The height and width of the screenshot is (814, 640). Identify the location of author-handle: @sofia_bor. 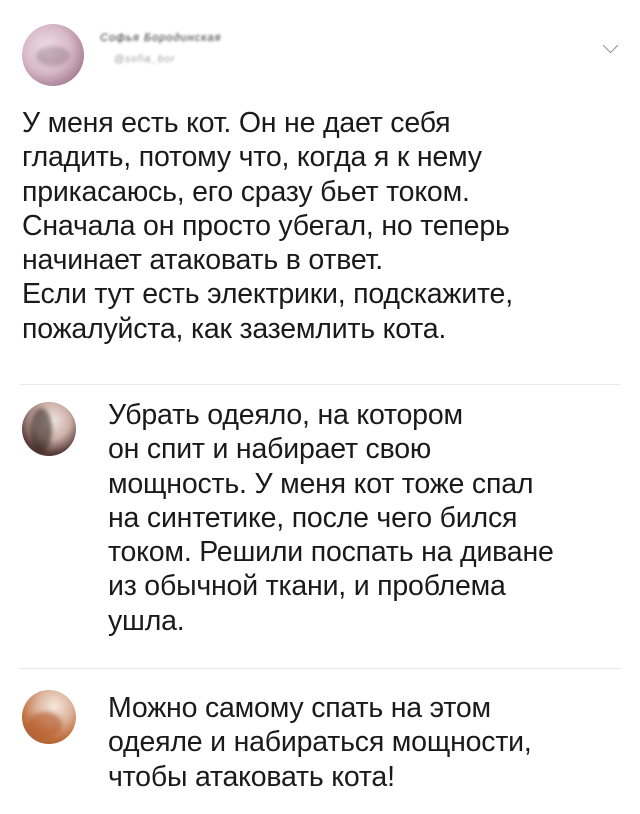
(144, 59).